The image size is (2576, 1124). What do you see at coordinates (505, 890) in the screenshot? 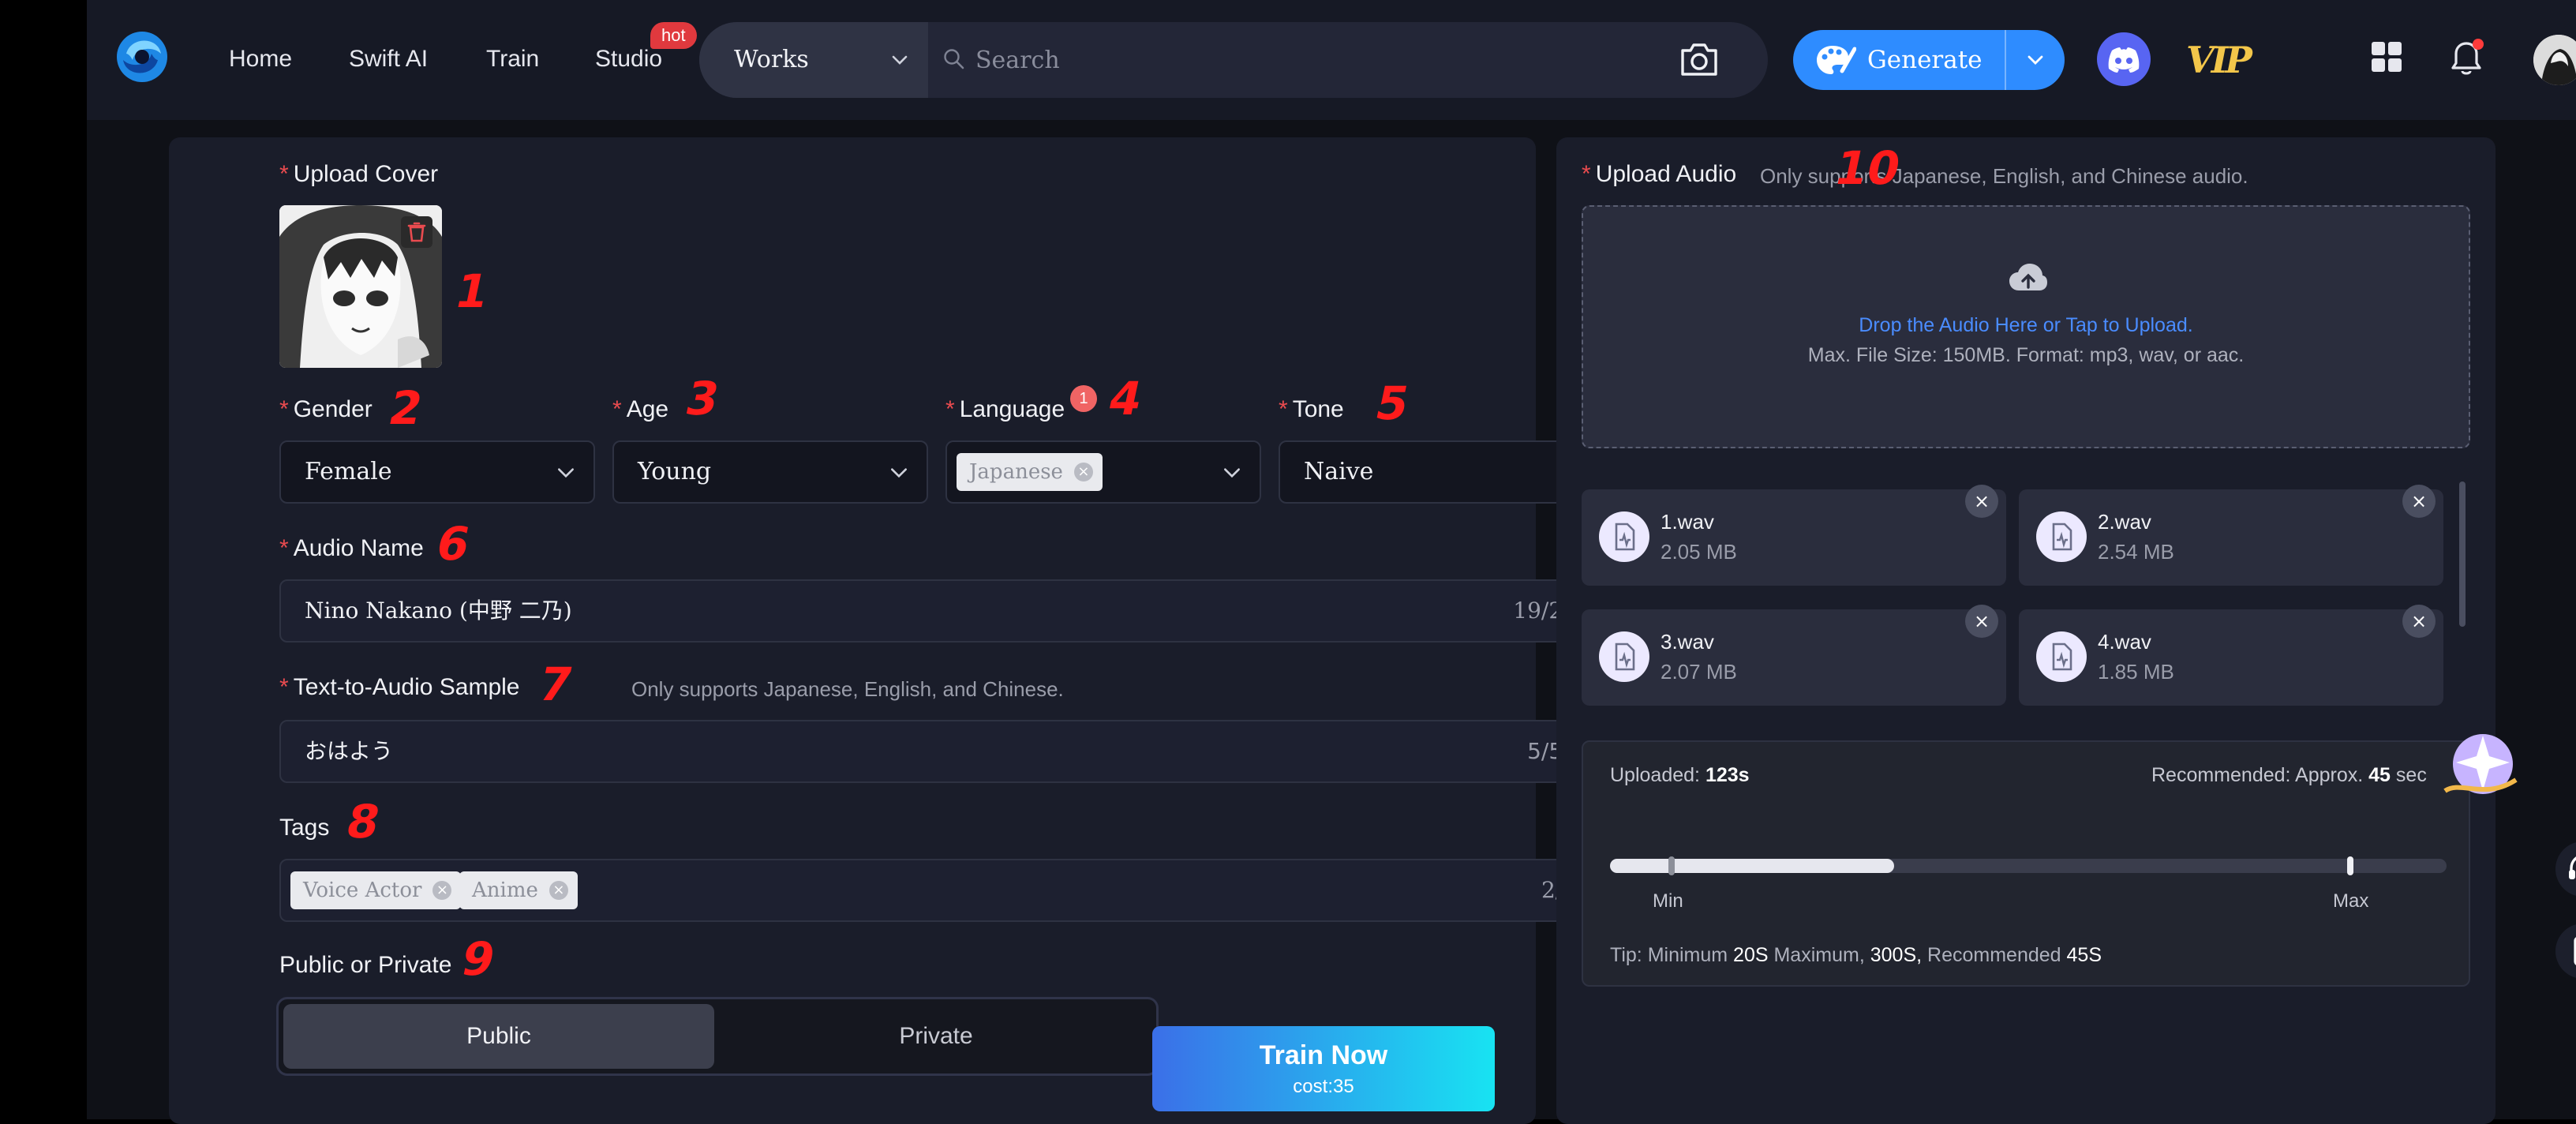
I see `tag-label: Anime` at bounding box center [505, 890].